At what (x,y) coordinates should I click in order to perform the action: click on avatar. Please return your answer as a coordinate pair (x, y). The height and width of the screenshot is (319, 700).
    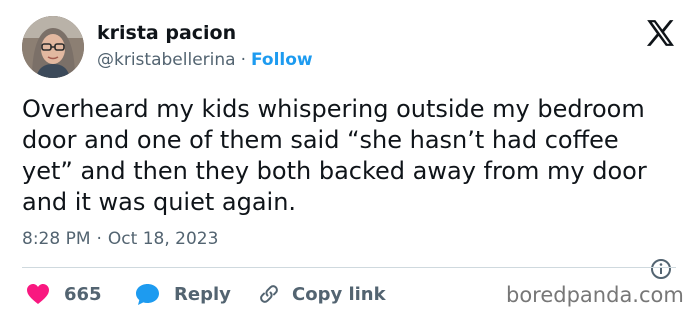
    Looking at the image, I should click on (53, 47).